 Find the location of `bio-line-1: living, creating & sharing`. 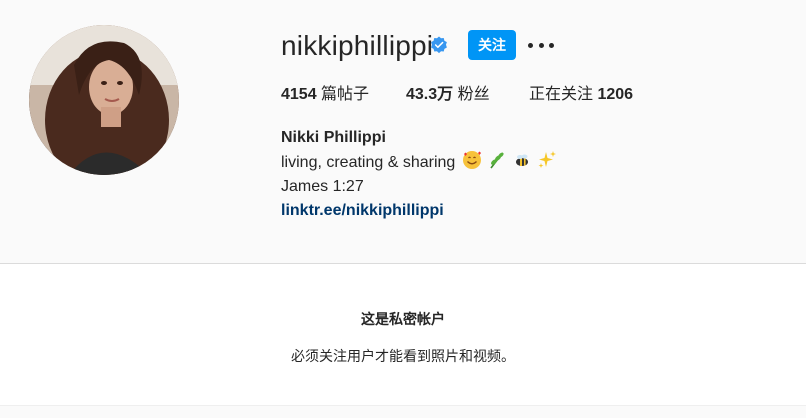

bio-line-1: living, creating & sharing is located at coordinates (521, 162).